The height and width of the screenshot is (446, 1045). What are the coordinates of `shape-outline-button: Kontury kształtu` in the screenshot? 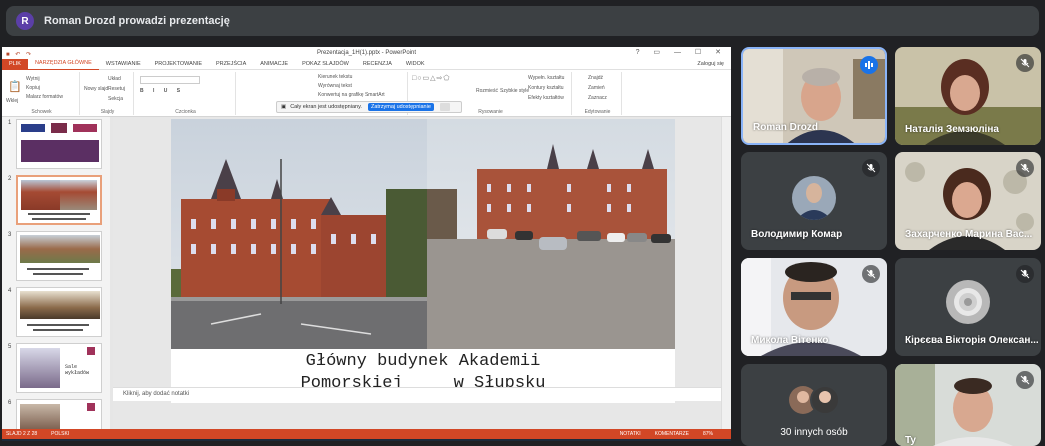 It's located at (546, 88).